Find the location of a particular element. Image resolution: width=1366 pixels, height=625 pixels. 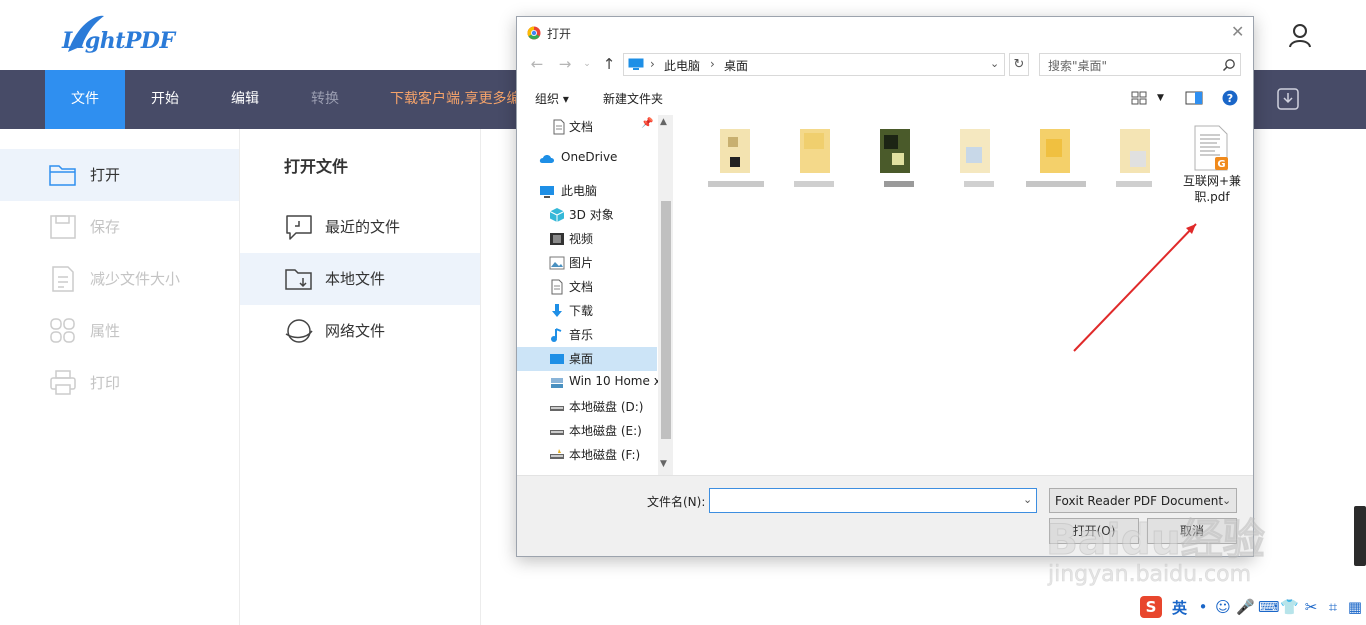

user-icon is located at coordinates (1300, 35).